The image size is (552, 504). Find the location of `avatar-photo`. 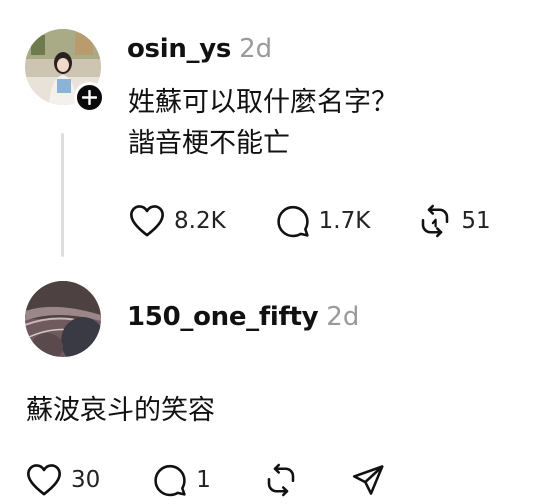

avatar-photo is located at coordinates (63, 319).